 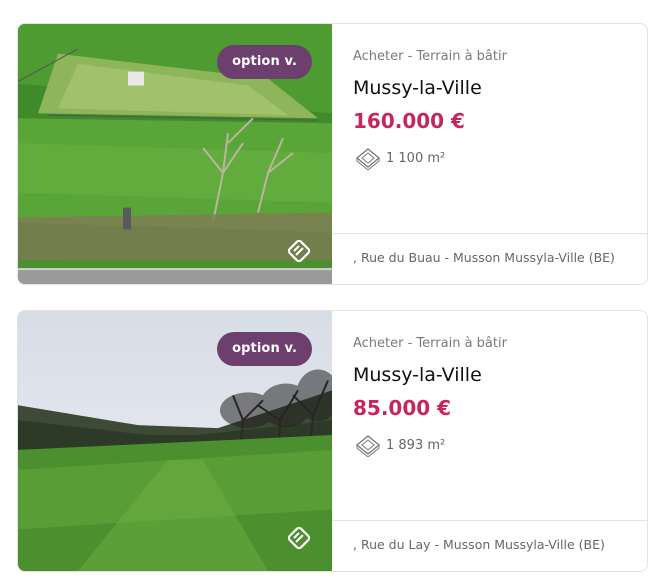 I want to click on listing-price: 85.000 €, so click(x=402, y=408).